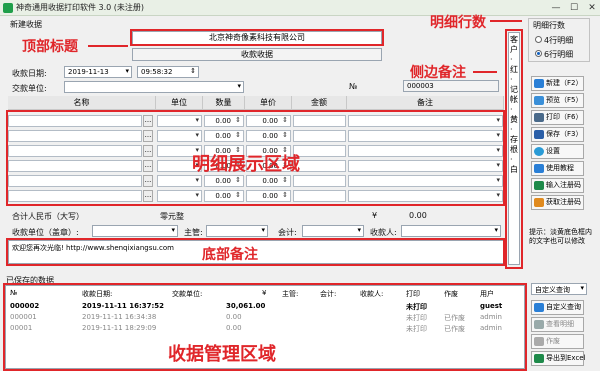  Describe the element at coordinates (383, 232) in the screenshot. I see `receiver-label: 收款人:` at that location.